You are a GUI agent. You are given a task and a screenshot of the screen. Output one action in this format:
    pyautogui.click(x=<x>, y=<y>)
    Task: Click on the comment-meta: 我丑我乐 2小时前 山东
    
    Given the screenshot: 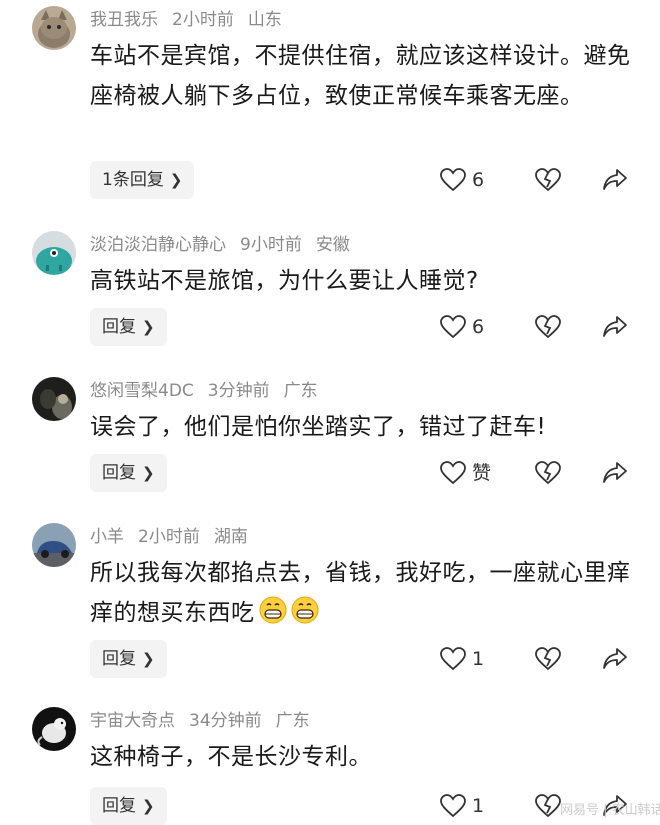 What is the action you would take?
    pyautogui.click(x=193, y=20)
    